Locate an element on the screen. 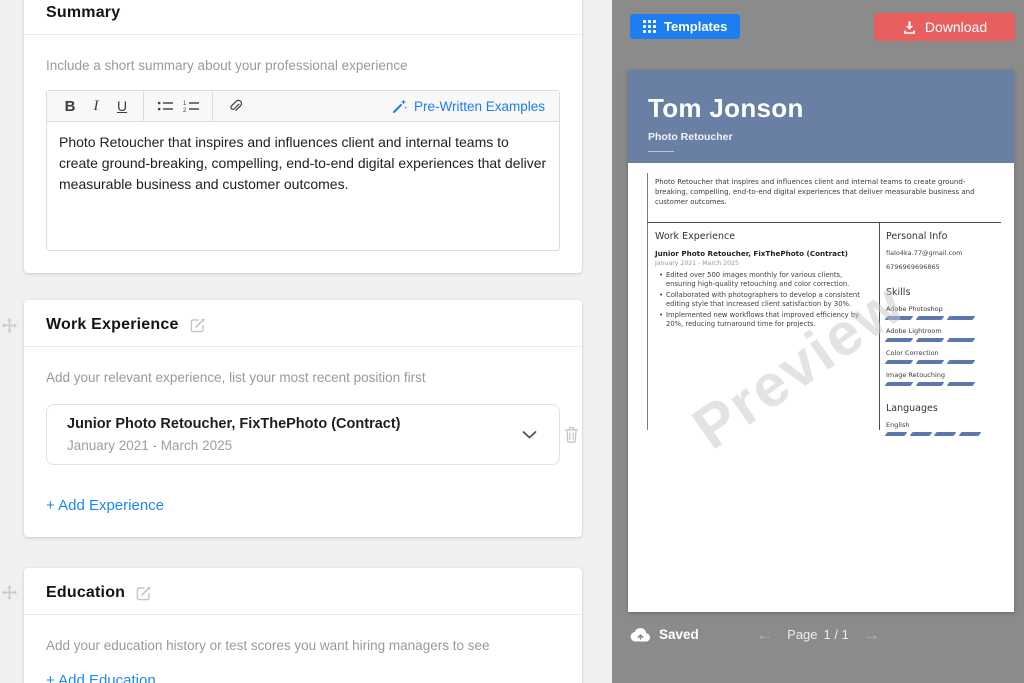  summary-editor-toolbar: B I U 12 Pre-Written Examples is located at coordinates (303, 106).